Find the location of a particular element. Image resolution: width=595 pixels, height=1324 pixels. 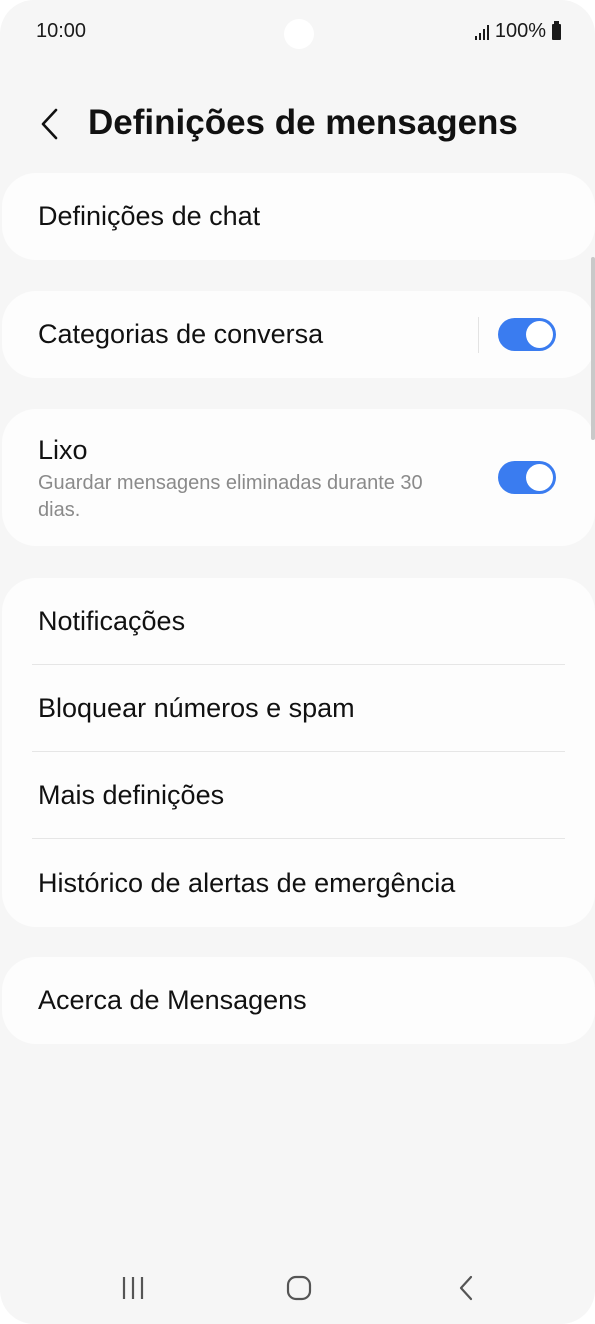

home-button is located at coordinates (299, 1288).